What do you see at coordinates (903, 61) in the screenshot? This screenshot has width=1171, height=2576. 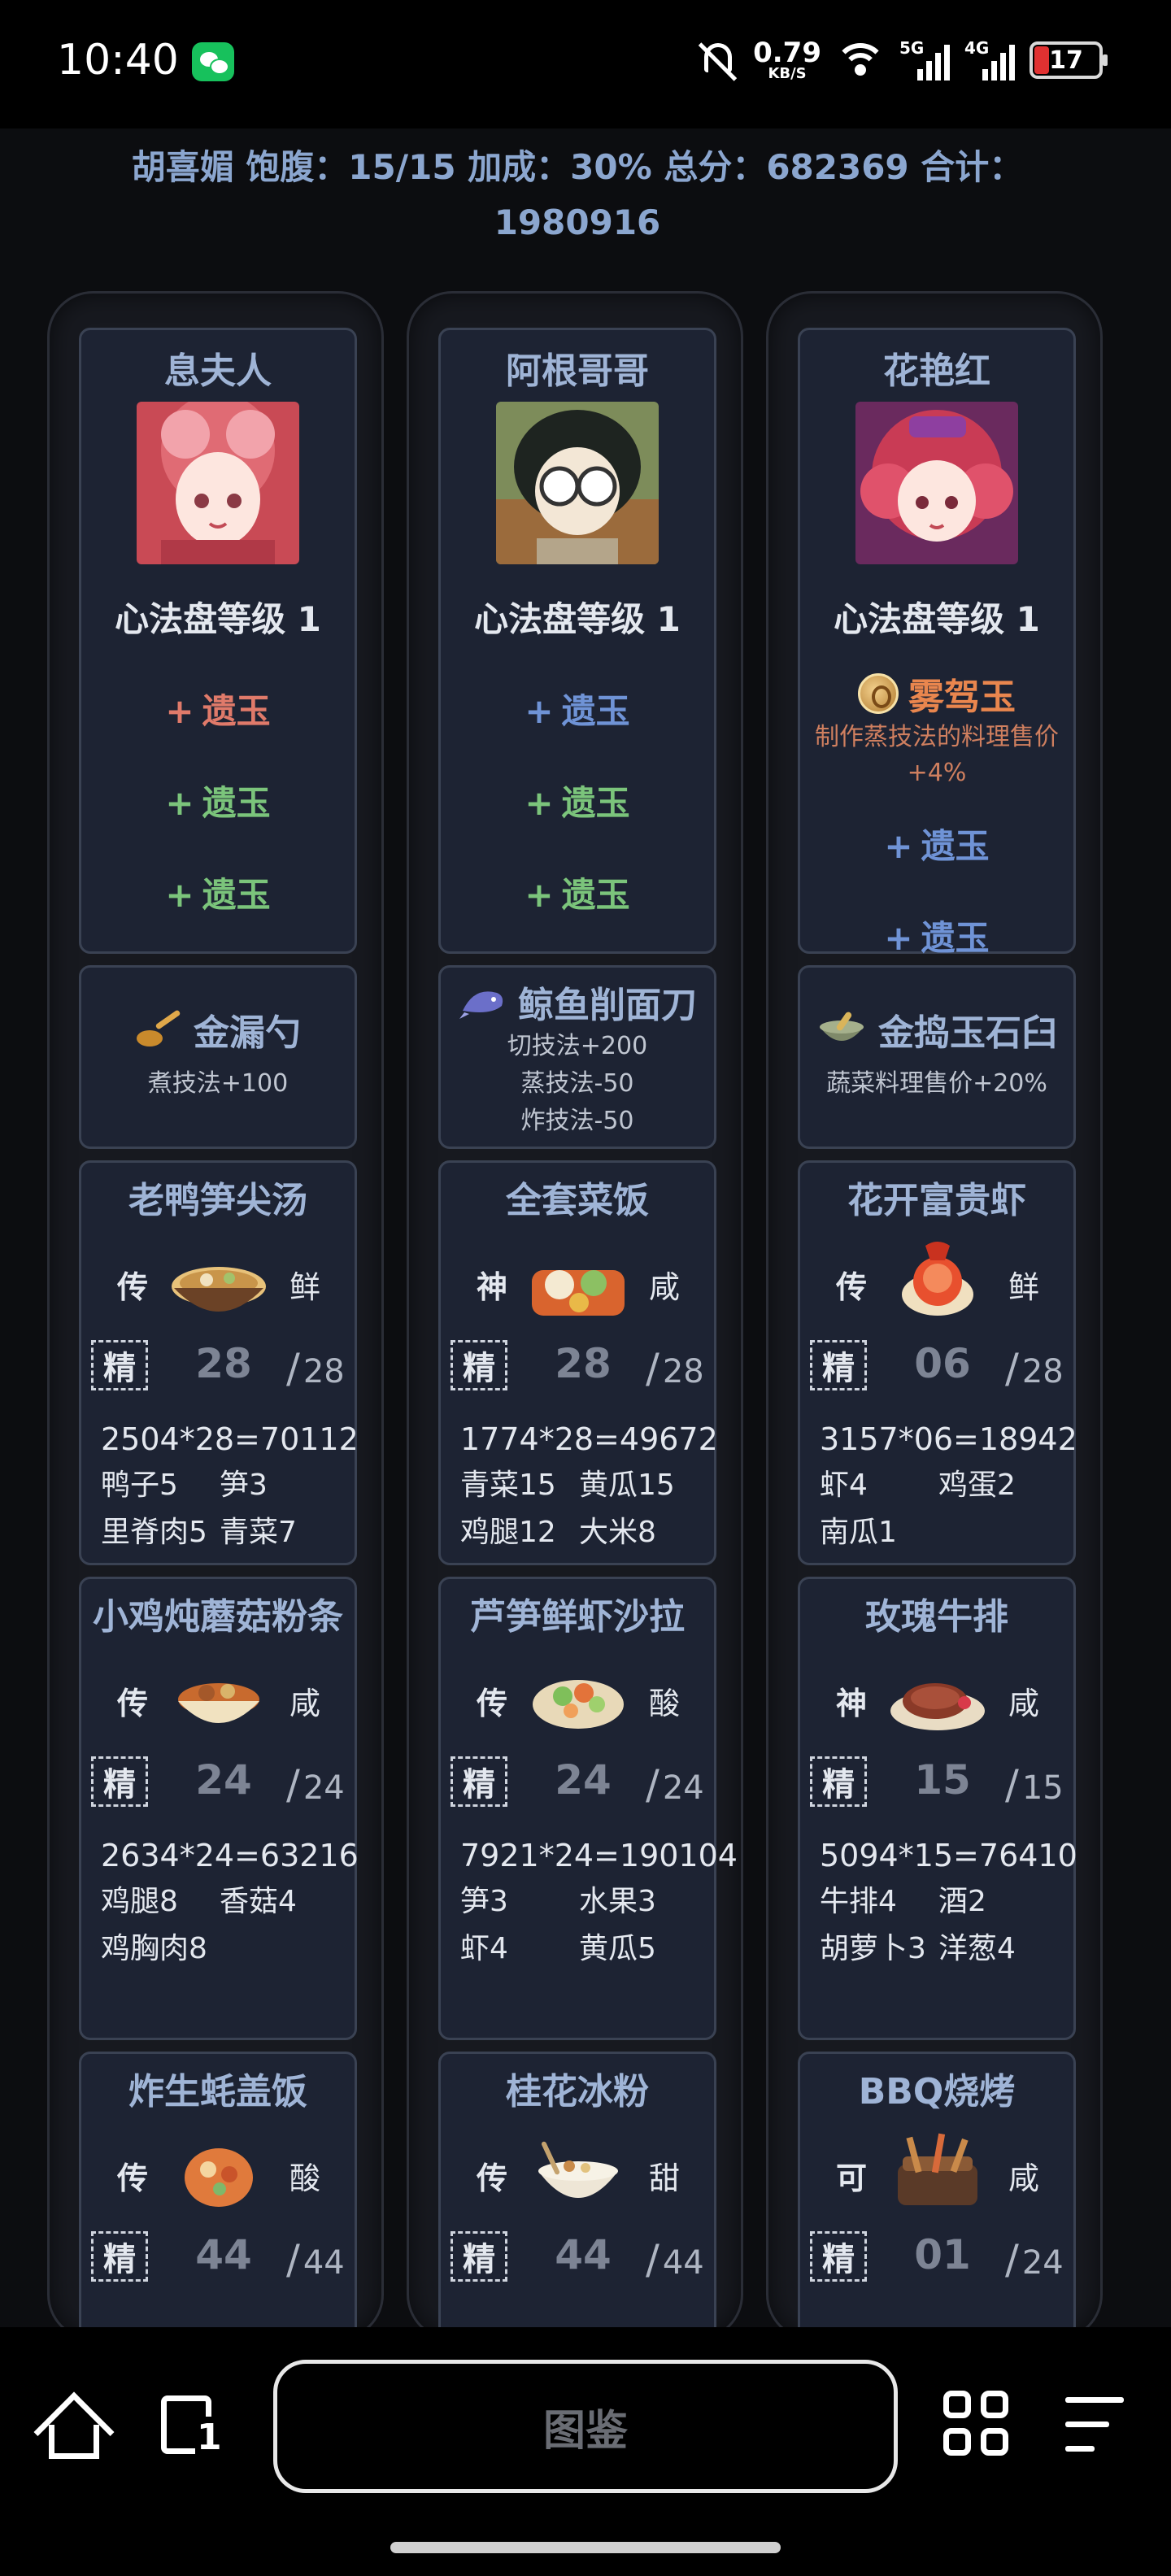 I see `status-icons: 0.79 KB/S 5G 4G 17` at bounding box center [903, 61].